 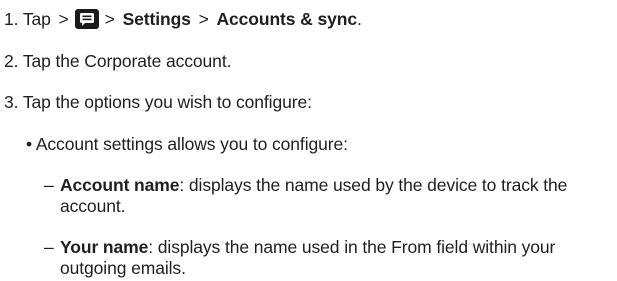 I want to click on step-1-period: ., so click(x=359, y=19).